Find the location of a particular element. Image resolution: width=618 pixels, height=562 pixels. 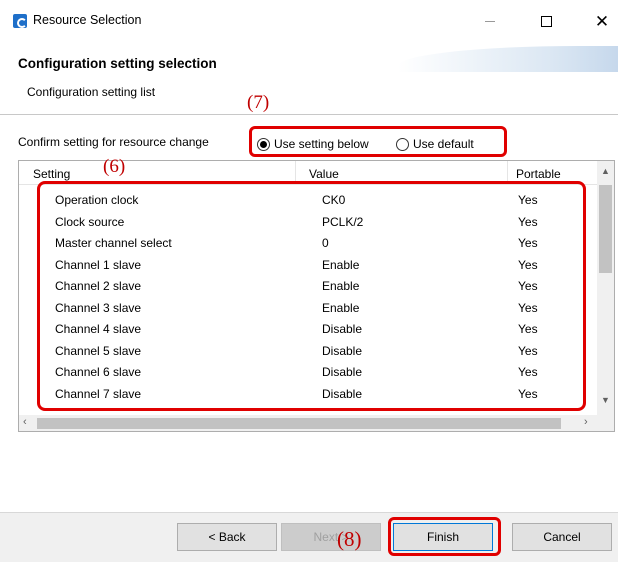

horizontal-scrollbar: ‹ › is located at coordinates (308, 423).